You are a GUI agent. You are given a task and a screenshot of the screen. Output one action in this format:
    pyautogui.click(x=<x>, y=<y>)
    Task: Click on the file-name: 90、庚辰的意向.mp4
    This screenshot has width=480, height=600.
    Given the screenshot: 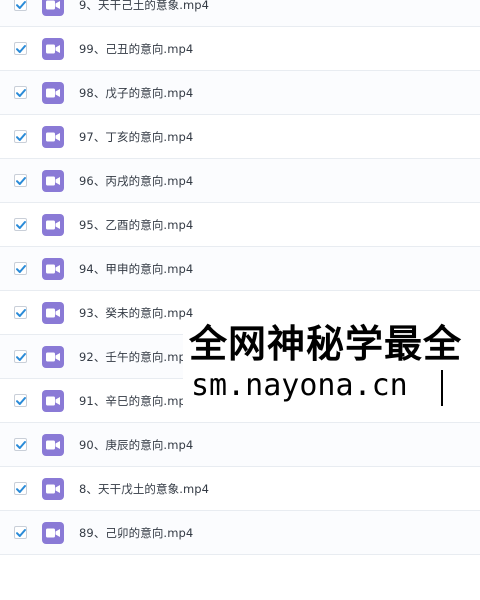 What is the action you would take?
    pyautogui.click(x=136, y=445)
    